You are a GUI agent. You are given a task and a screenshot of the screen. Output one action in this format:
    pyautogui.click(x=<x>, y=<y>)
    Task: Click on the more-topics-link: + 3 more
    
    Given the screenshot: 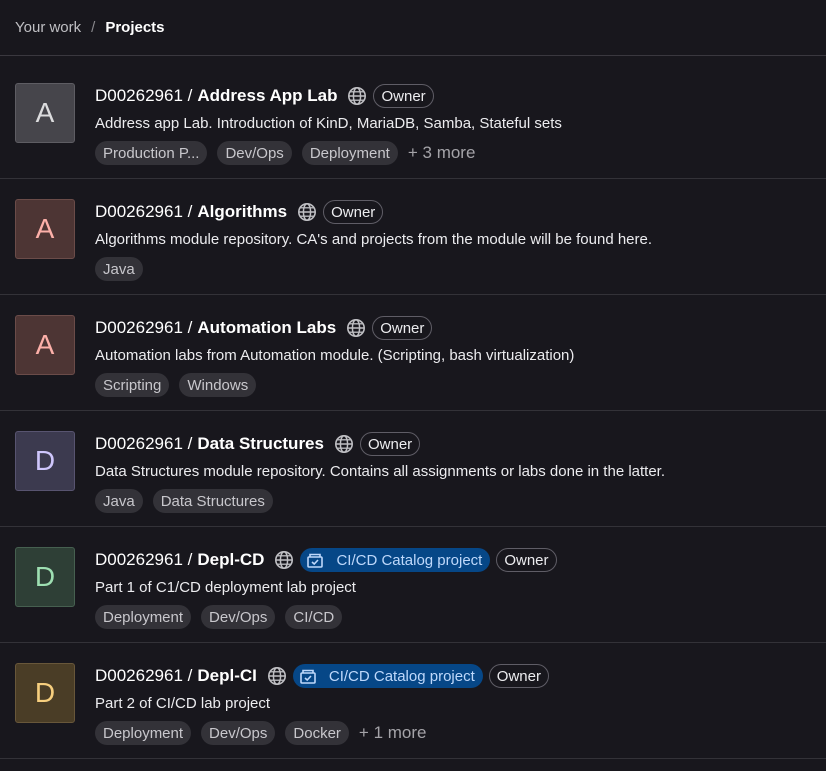 What is the action you would take?
    pyautogui.click(x=442, y=153)
    